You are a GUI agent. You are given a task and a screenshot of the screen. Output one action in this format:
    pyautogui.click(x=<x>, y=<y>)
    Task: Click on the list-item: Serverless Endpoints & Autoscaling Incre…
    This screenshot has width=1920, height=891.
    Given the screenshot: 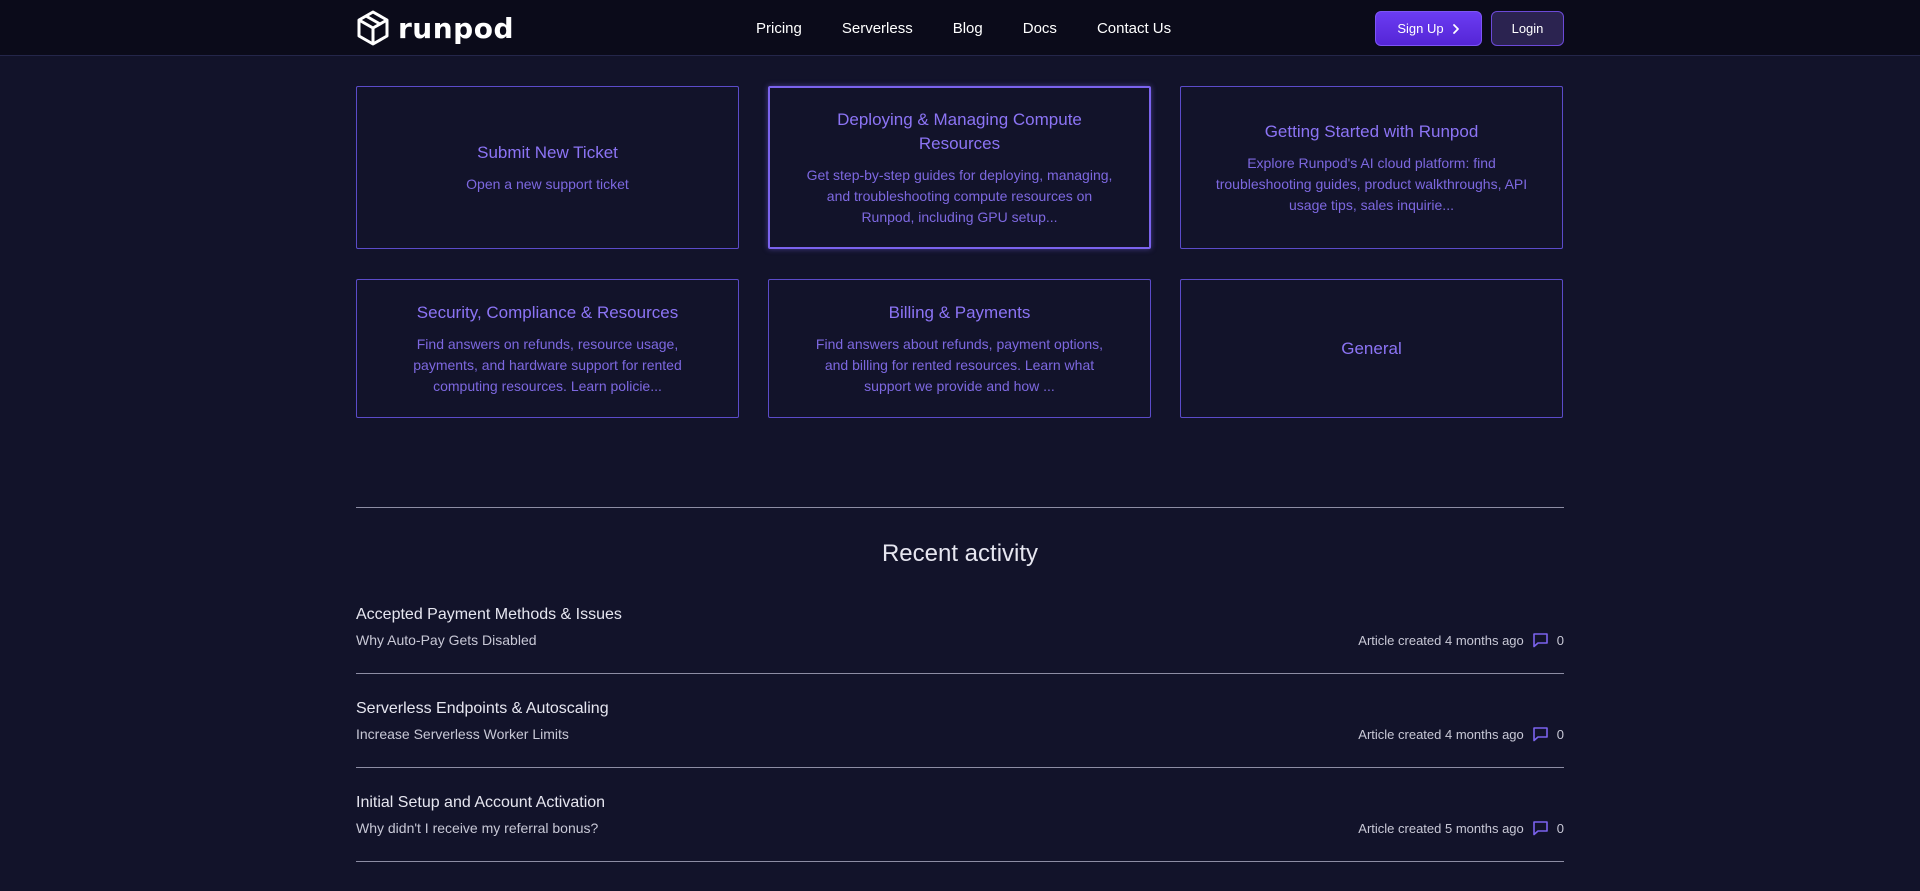 What is the action you would take?
    pyautogui.click(x=960, y=721)
    